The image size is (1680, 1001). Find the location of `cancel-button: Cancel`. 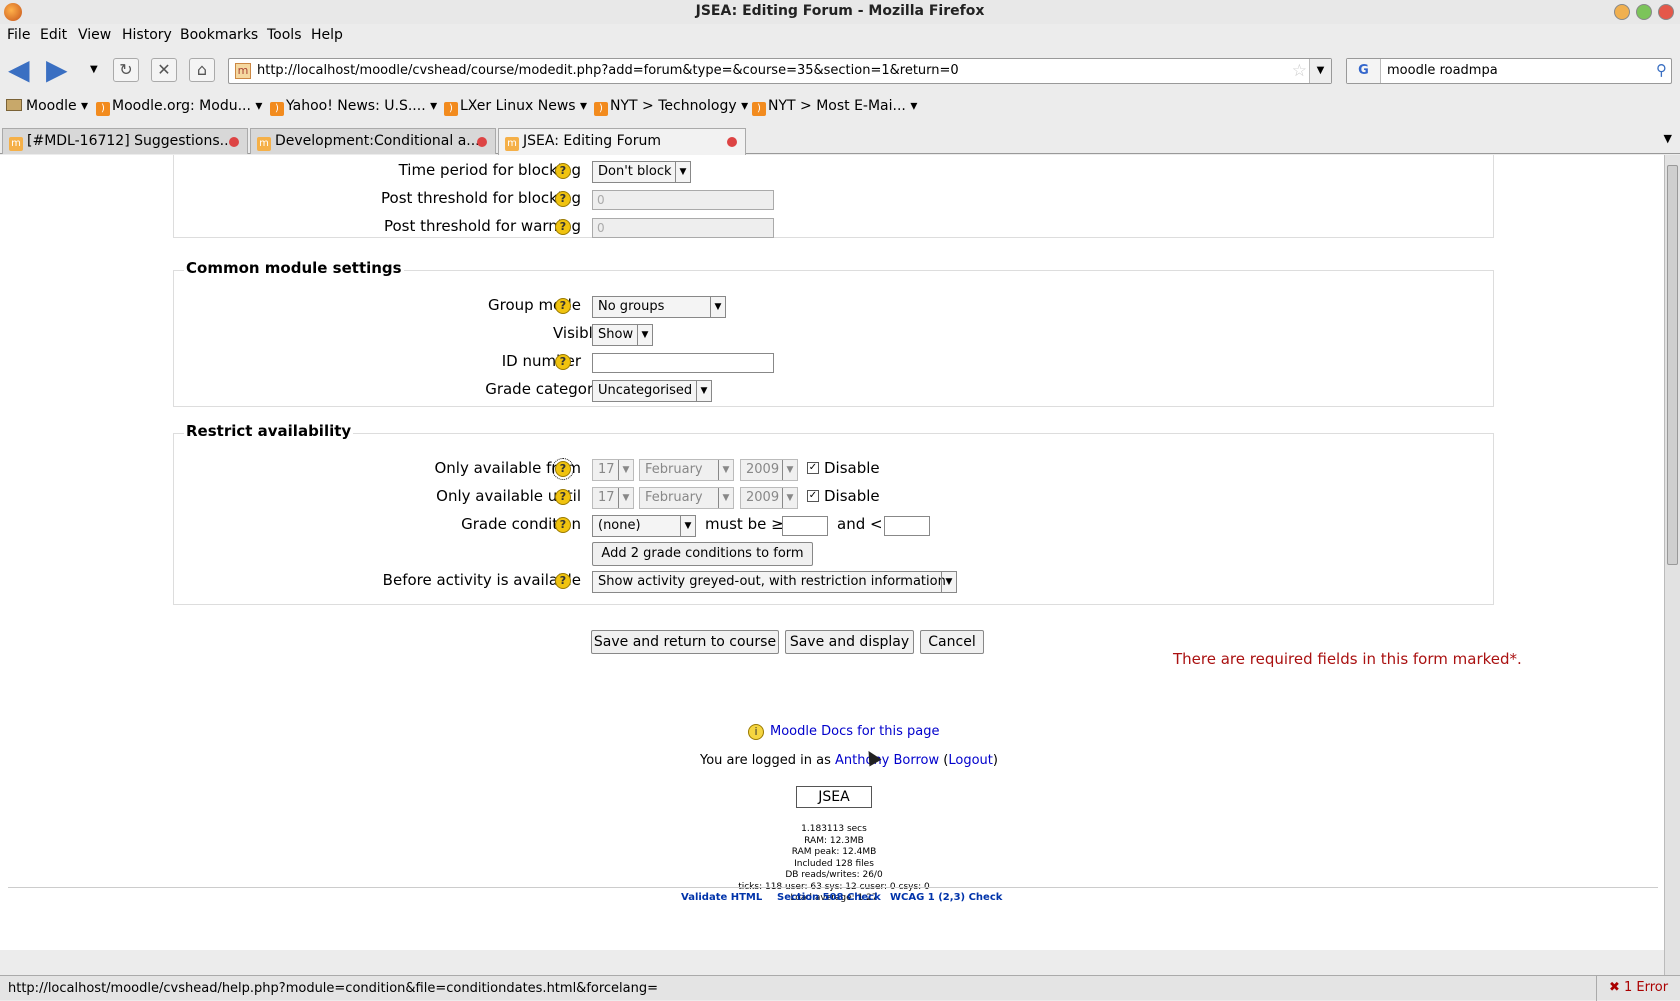

cancel-button: Cancel is located at coordinates (952, 642).